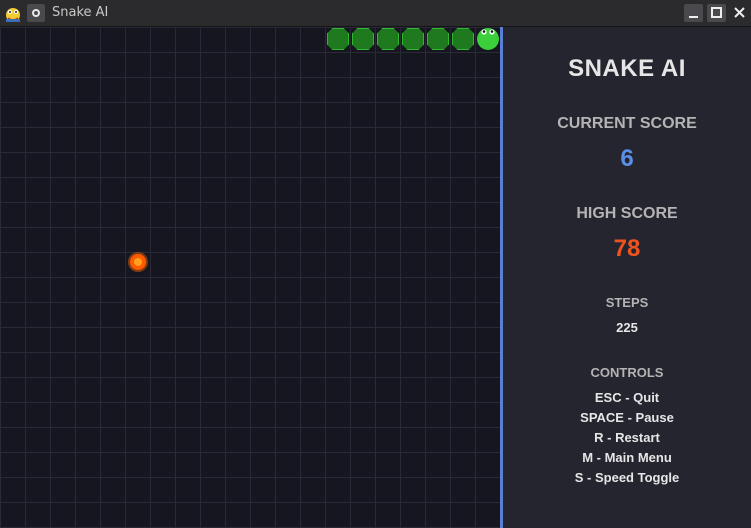 The image size is (751, 528). Describe the element at coordinates (627, 248) in the screenshot. I see `high-score-value: 78` at that location.